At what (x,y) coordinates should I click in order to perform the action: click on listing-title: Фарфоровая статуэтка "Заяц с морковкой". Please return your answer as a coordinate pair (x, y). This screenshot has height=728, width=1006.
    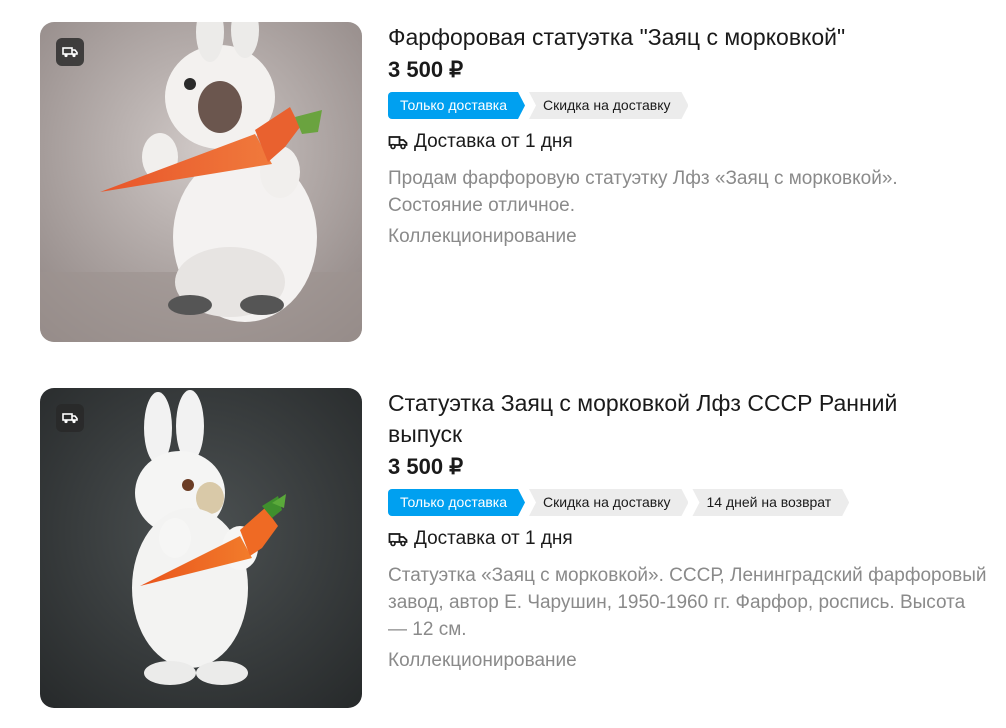
    Looking at the image, I should click on (688, 37).